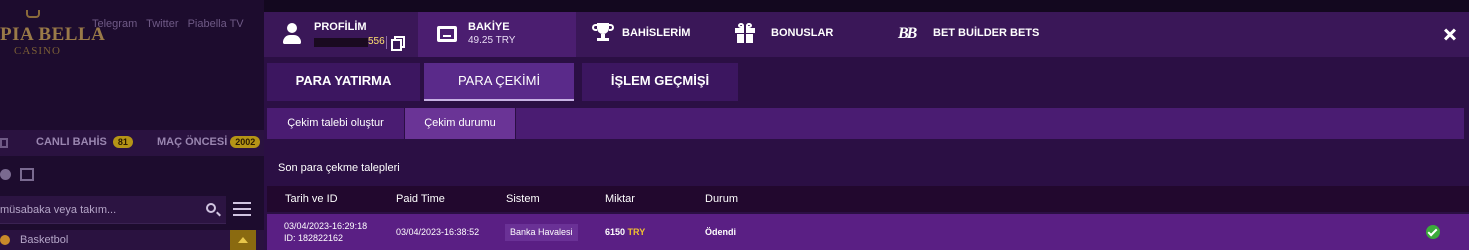 The height and width of the screenshot is (250, 1469). What do you see at coordinates (33, 14) in the screenshot?
I see `crown-icon` at bounding box center [33, 14].